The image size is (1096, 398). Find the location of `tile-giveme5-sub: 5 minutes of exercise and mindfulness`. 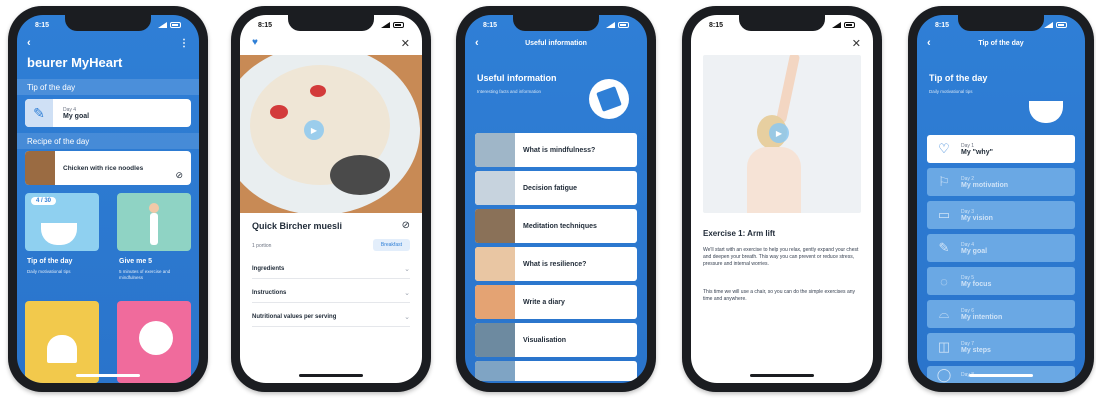

tile-giveme5-sub: 5 minutes of exercise and mindfulness is located at coordinates (145, 274).